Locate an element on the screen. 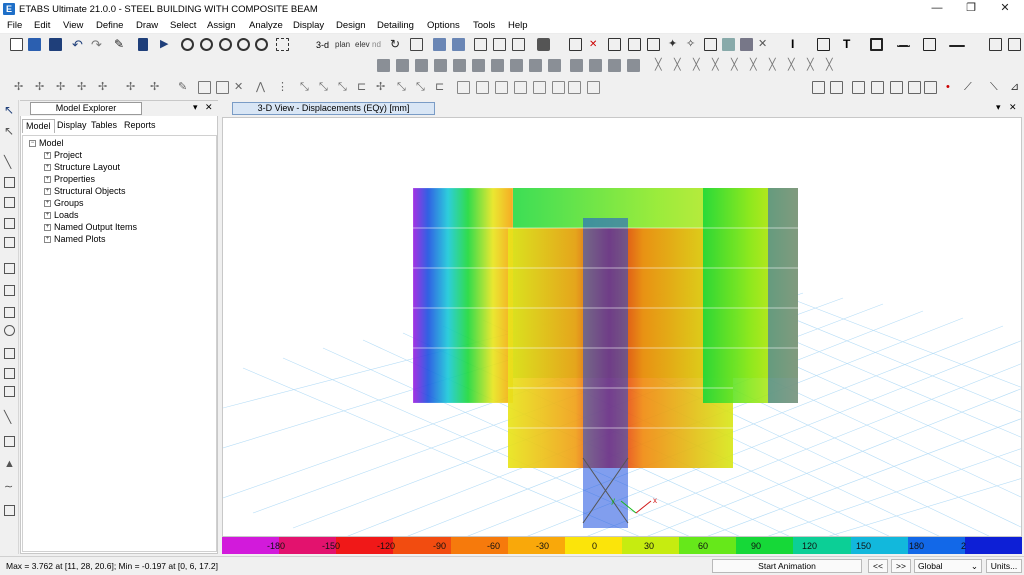  pencil-icon: ✎ is located at coordinates (120, 44).